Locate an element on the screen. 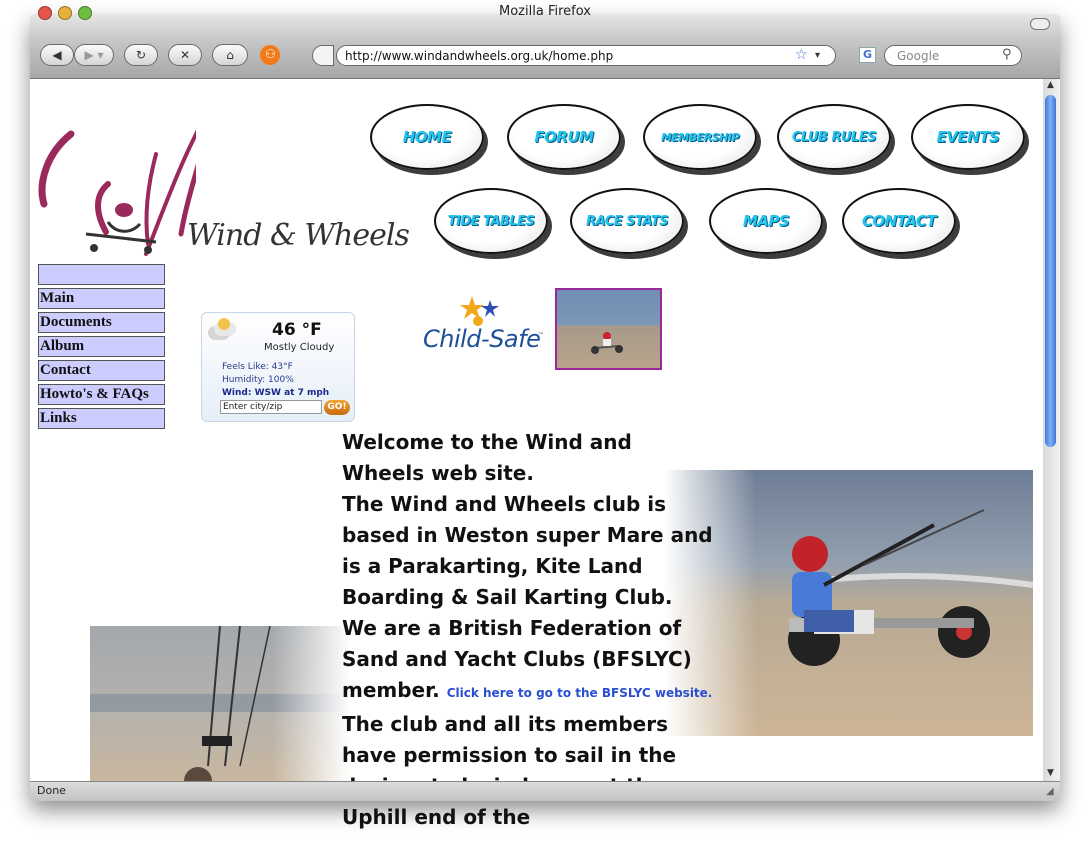 This screenshot has height=844, width=1088. sun-icon is located at coordinates (224, 324).